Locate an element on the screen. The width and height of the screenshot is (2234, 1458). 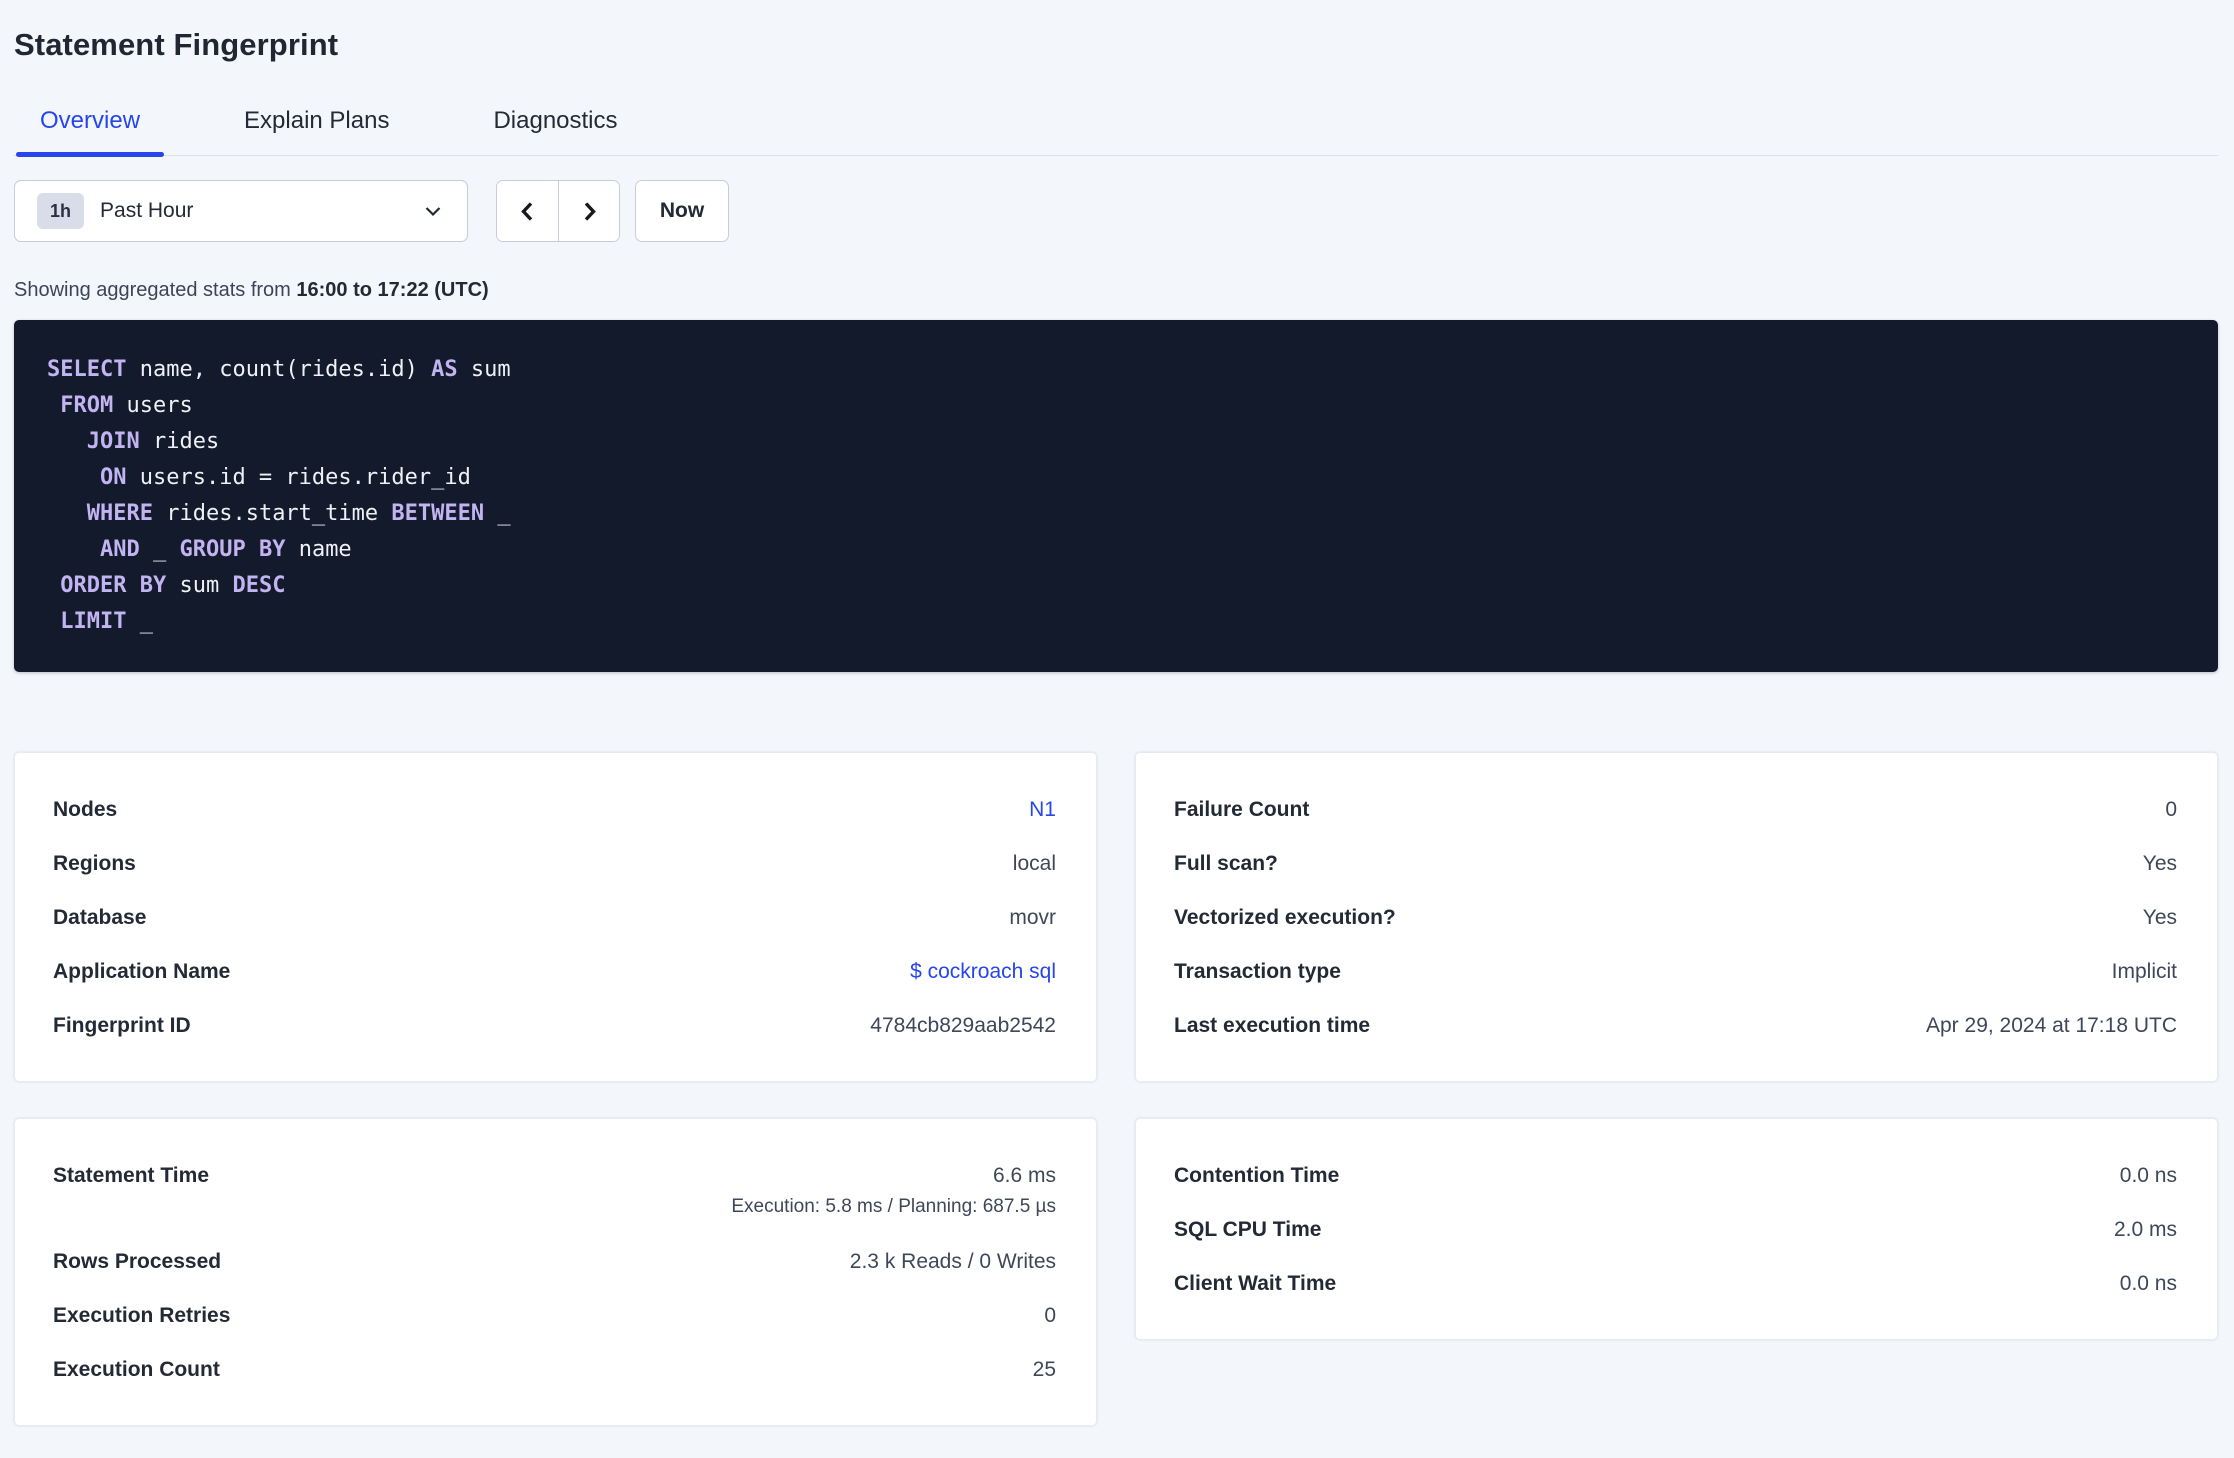
sql-line: ORDER BY sum DESC is located at coordinates (173, 585).